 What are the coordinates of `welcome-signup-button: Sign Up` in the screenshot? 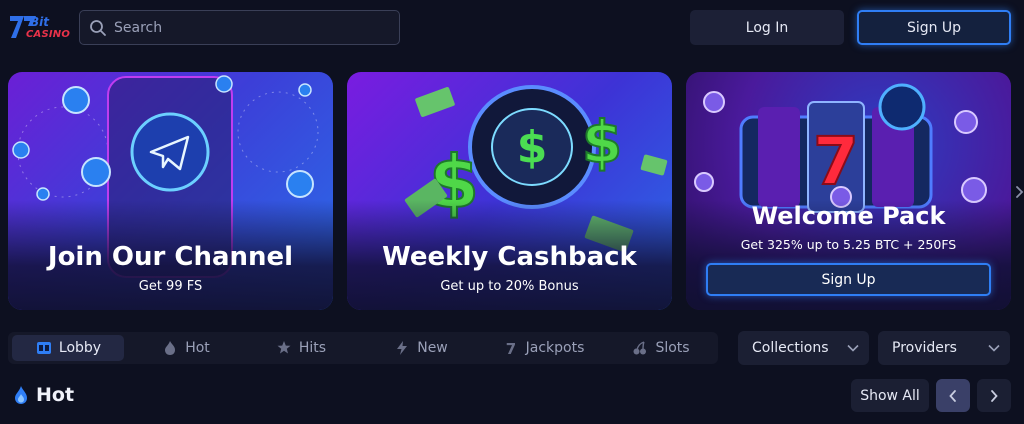 It's located at (848, 279).